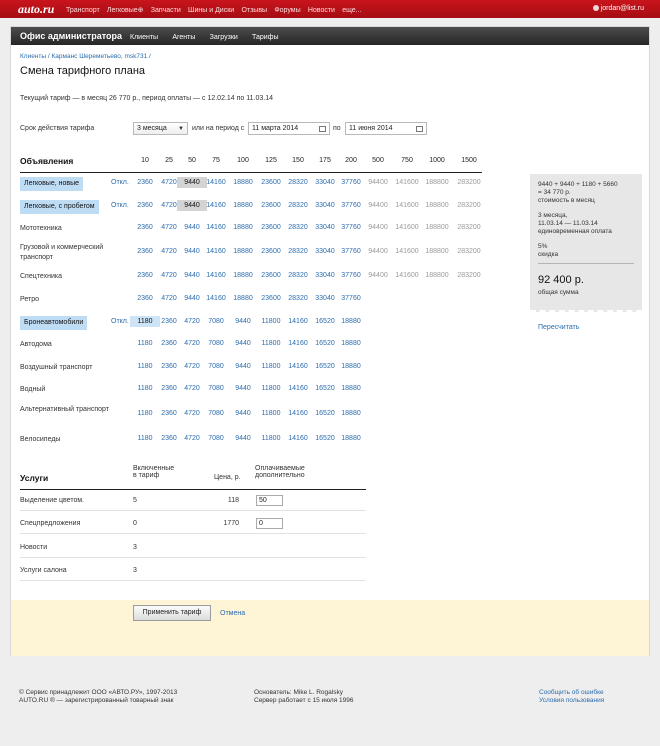  What do you see at coordinates (265, 37) in the screenshot?
I see `tab-tariffs: Тарифы` at bounding box center [265, 37].